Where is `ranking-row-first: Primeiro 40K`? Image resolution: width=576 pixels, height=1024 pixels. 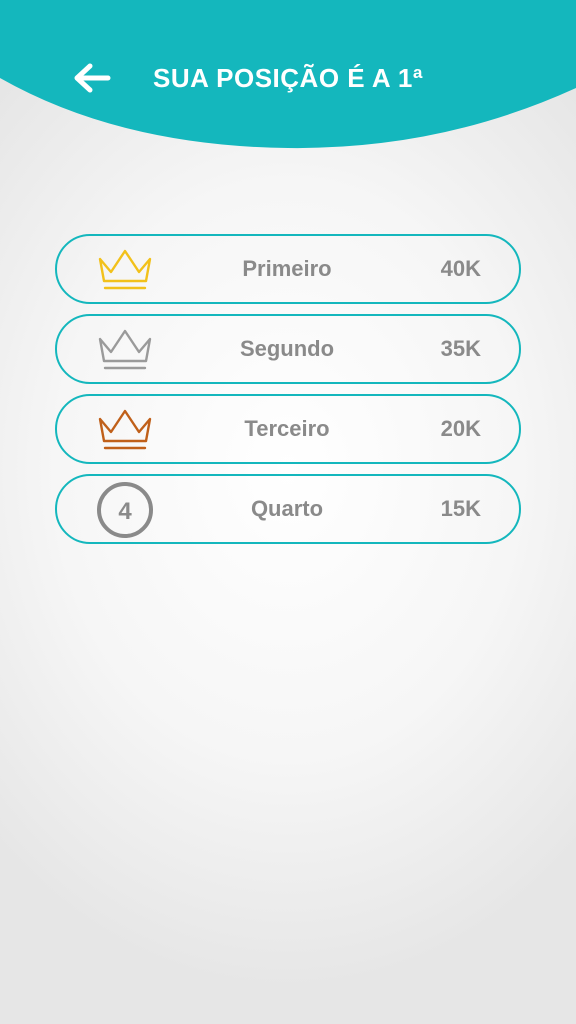 ranking-row-first: Primeiro 40K is located at coordinates (288, 269).